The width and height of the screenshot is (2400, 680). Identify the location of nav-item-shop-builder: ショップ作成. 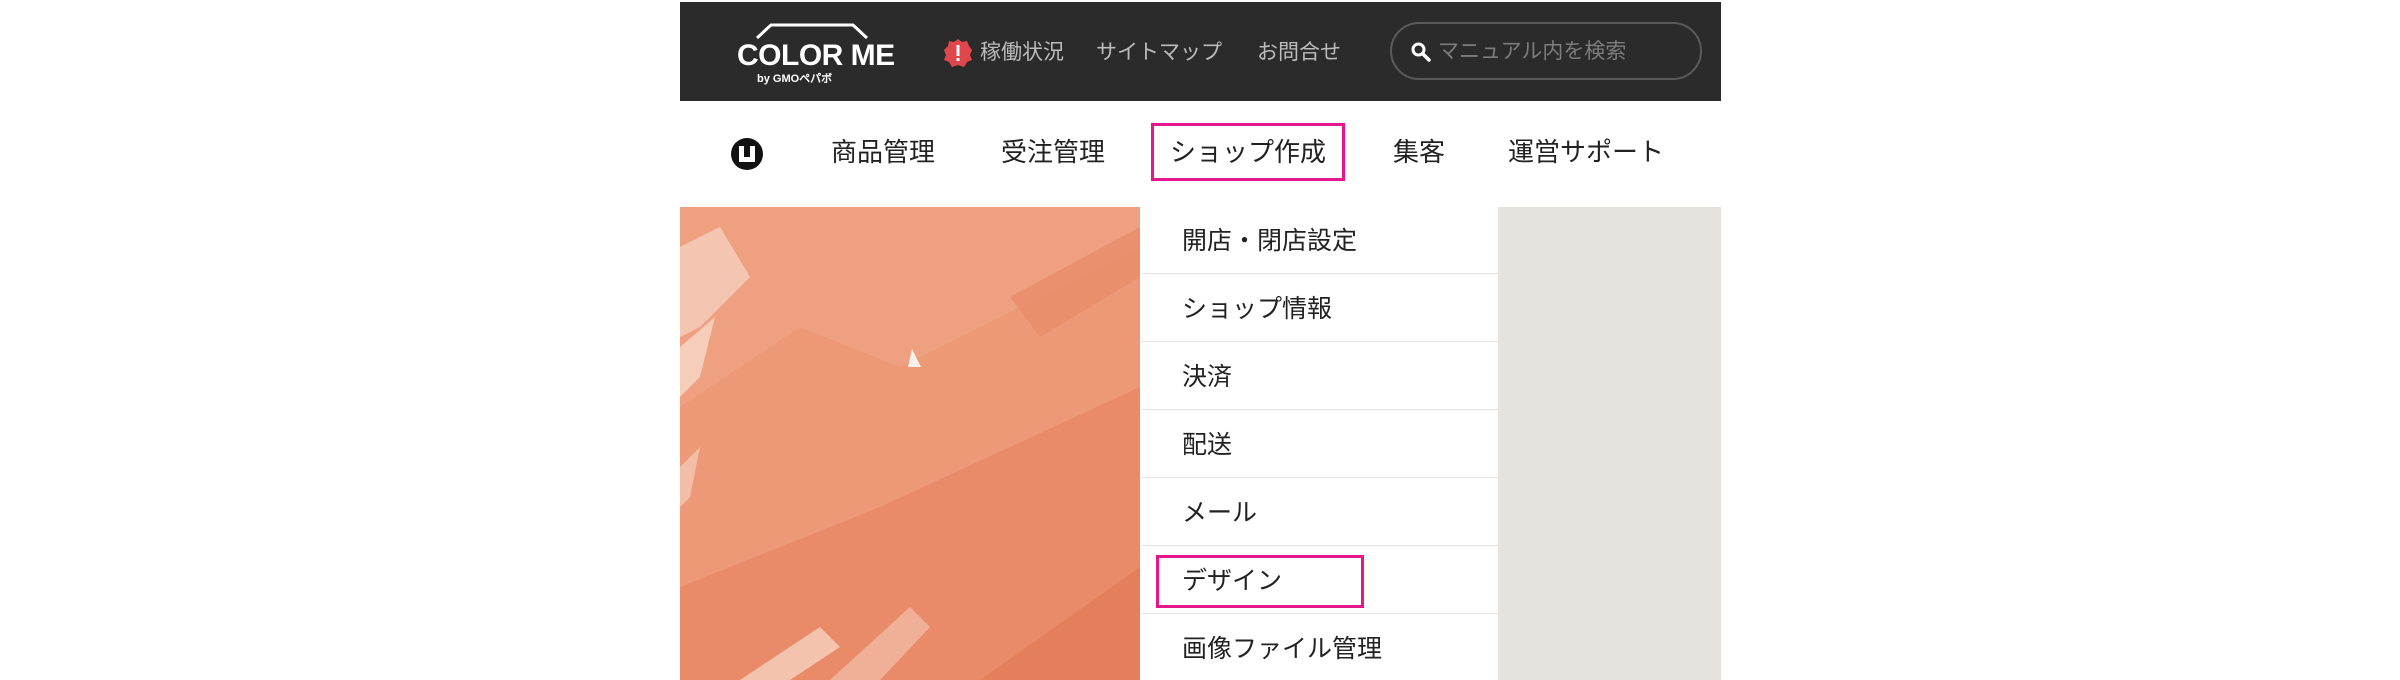
(1248, 152).